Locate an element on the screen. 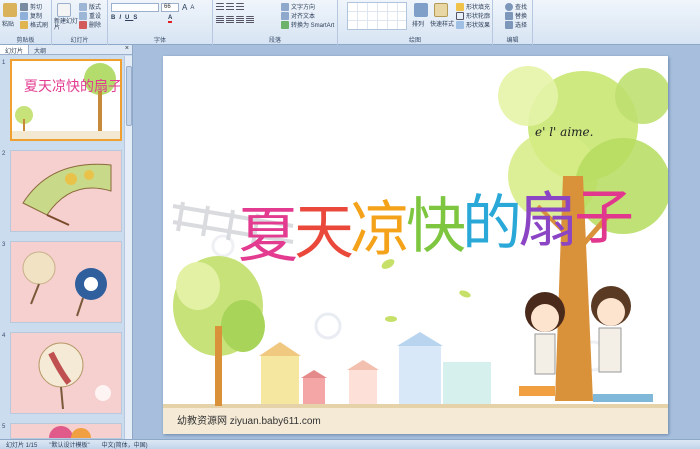 This screenshot has height=449, width=700. small-tree is located at coordinates (219, 331).